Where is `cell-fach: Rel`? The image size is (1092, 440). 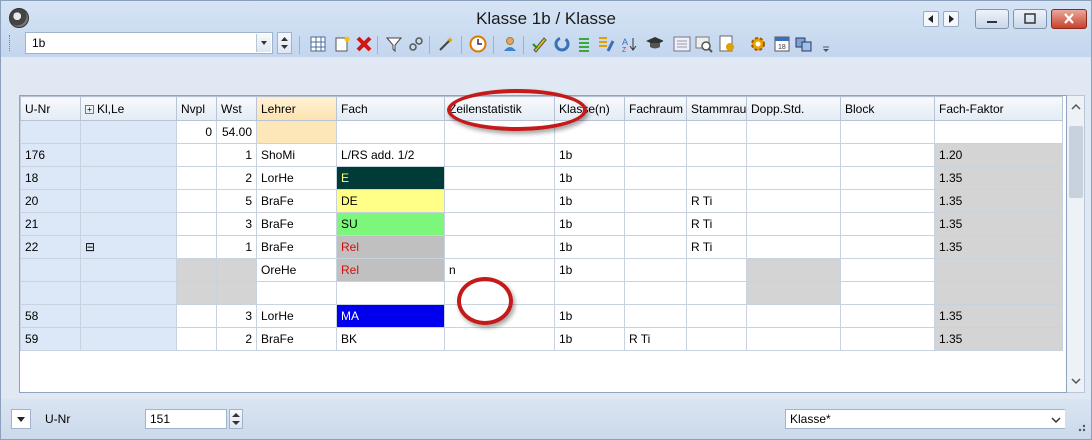
cell-fach: Rel is located at coordinates (390, 270).